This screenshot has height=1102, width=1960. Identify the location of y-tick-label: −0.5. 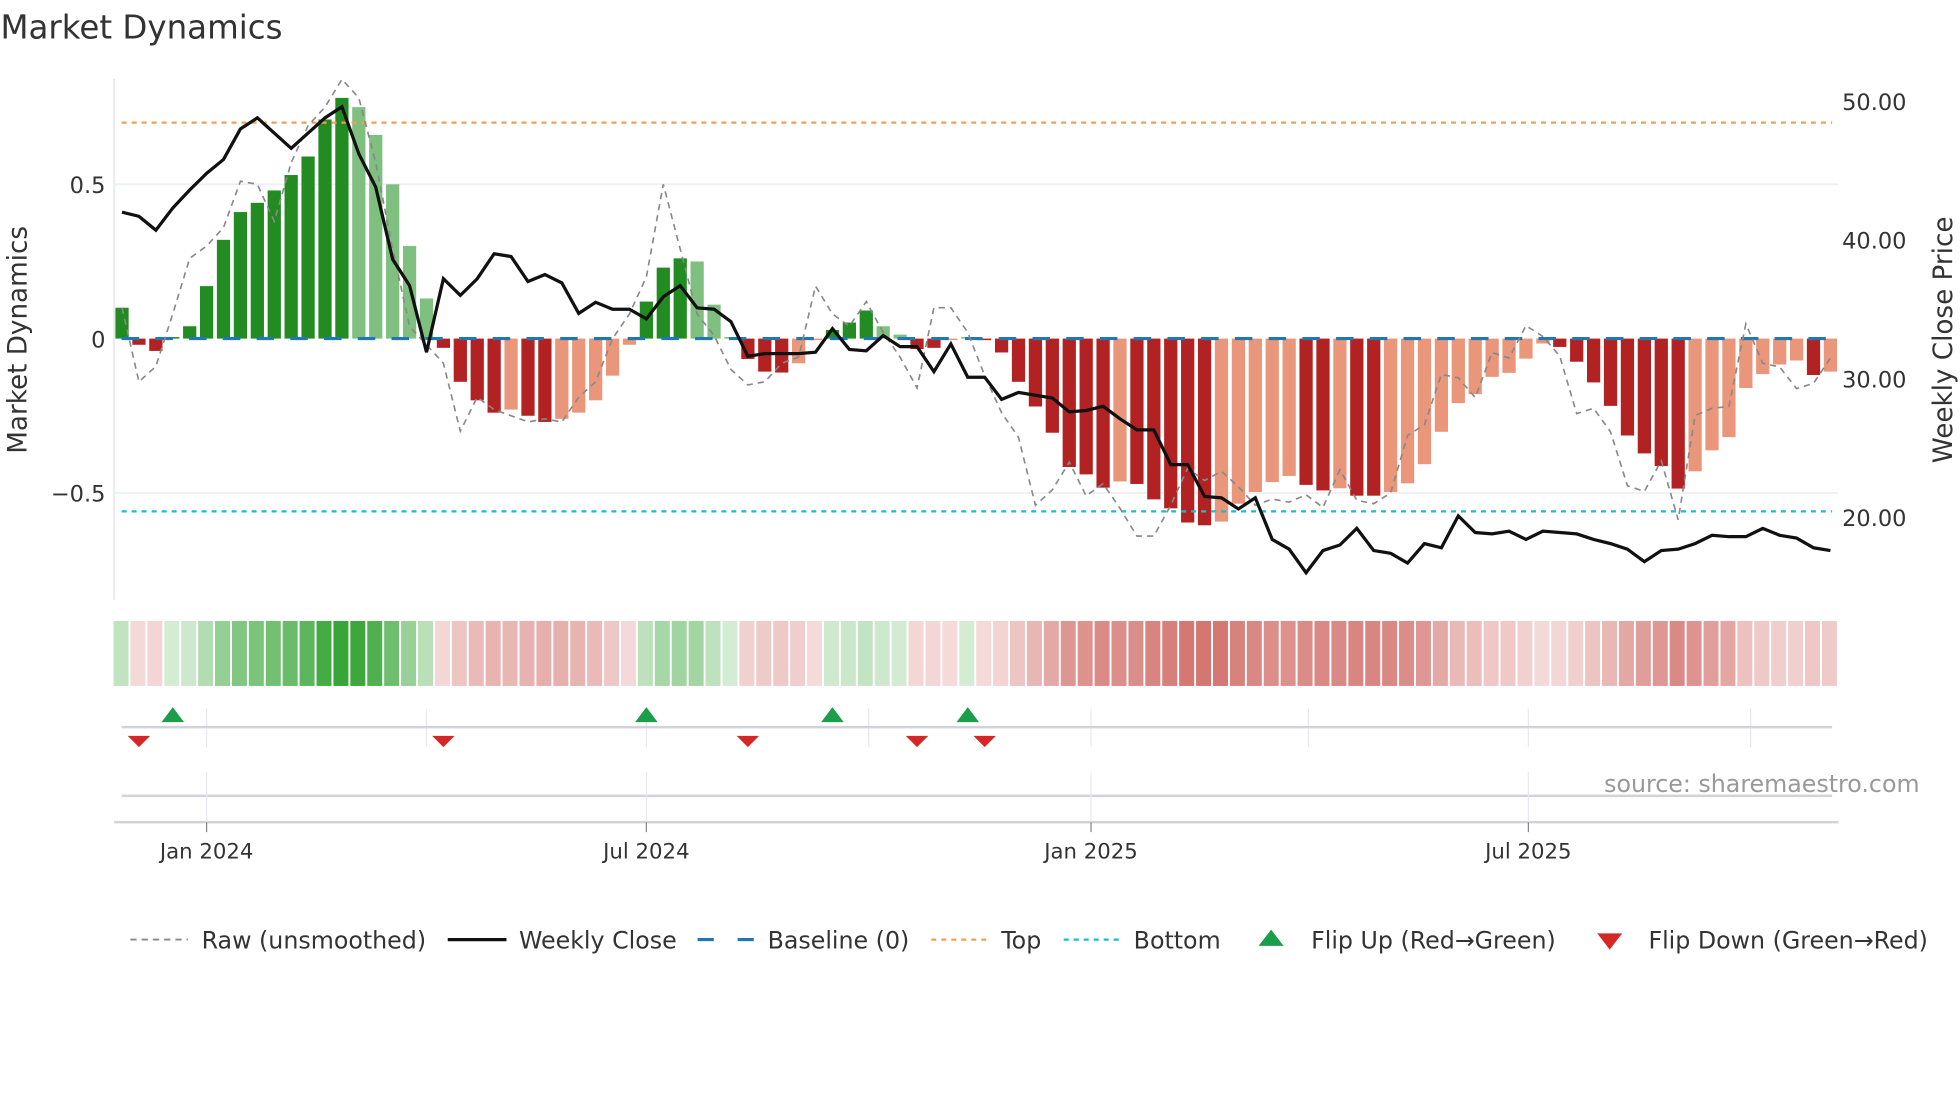
(78, 495).